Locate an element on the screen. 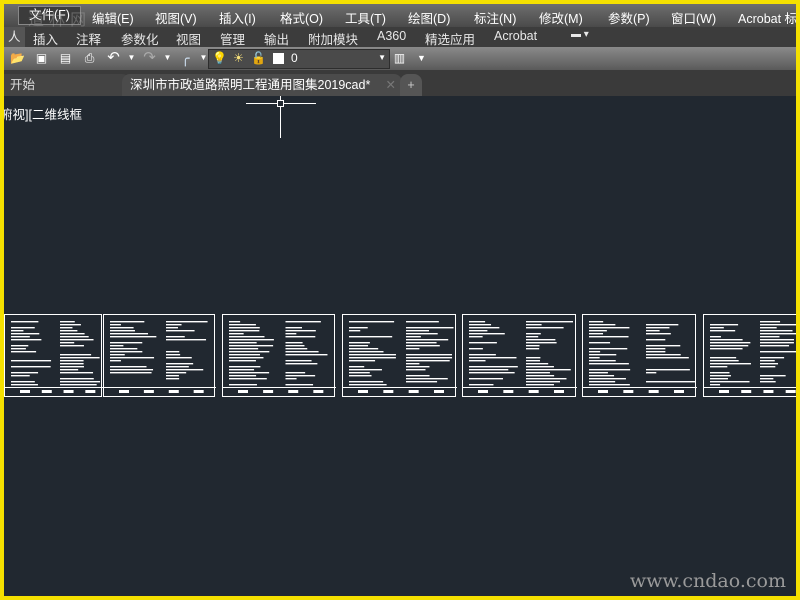 This screenshot has height=600, width=800. ribbon-tab: 参数化 is located at coordinates (140, 38).